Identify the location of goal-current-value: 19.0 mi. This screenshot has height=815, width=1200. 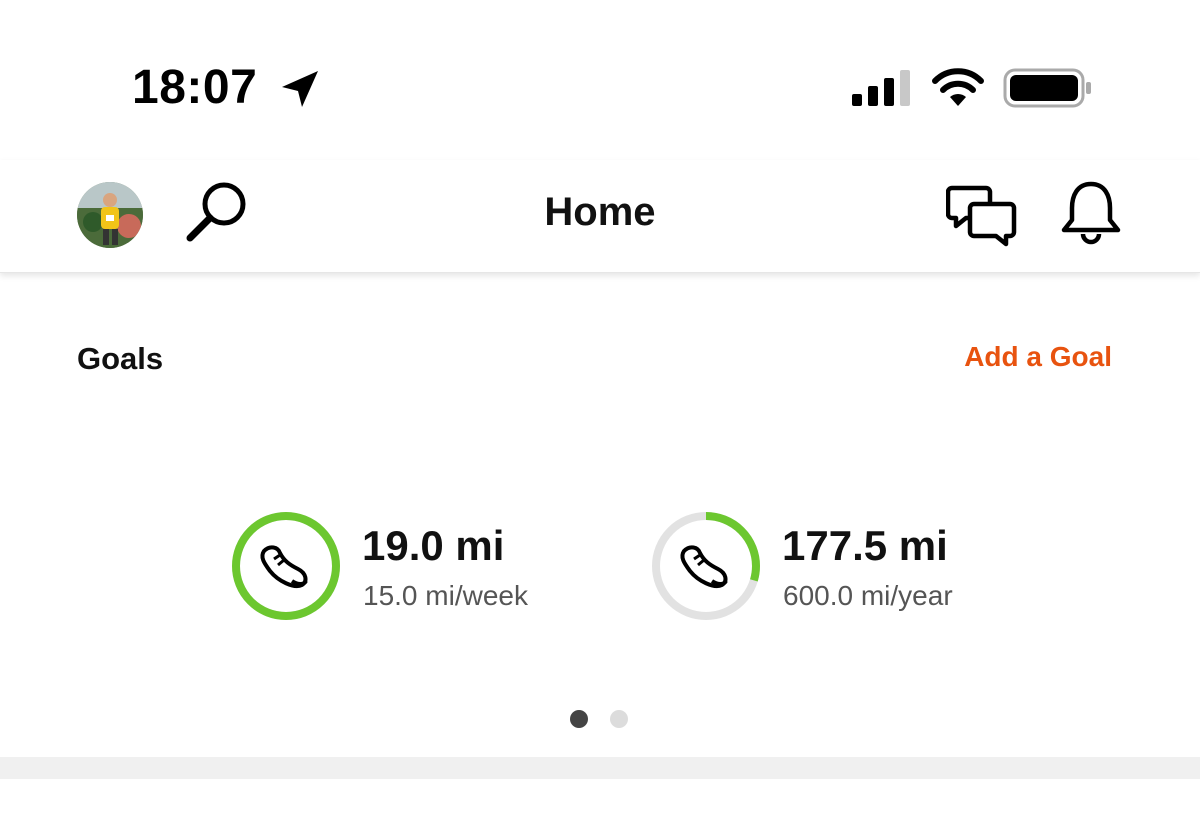
(433, 545).